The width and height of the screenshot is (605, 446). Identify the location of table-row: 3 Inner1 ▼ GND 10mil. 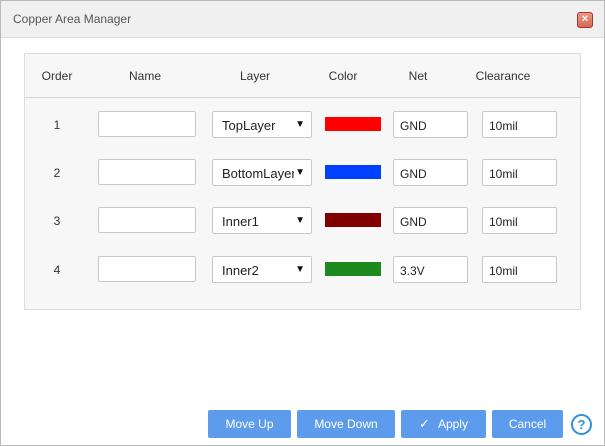
(302, 221).